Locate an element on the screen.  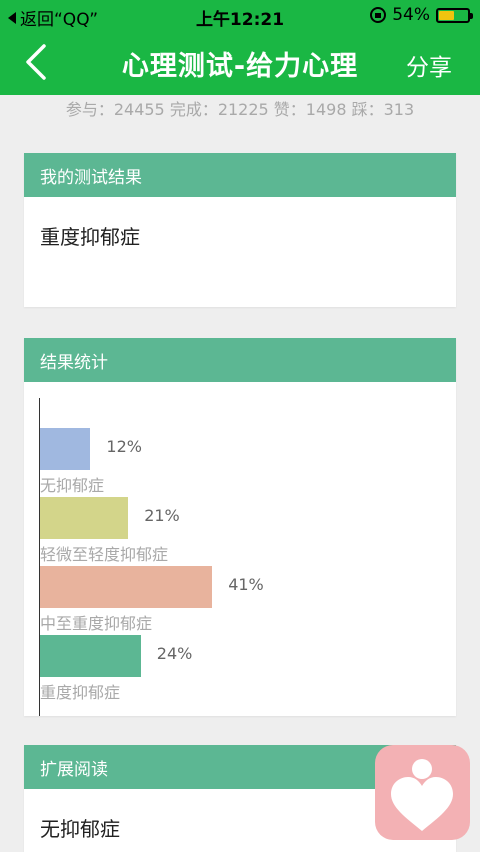
chart-data-label: 24% is located at coordinates (174, 653).